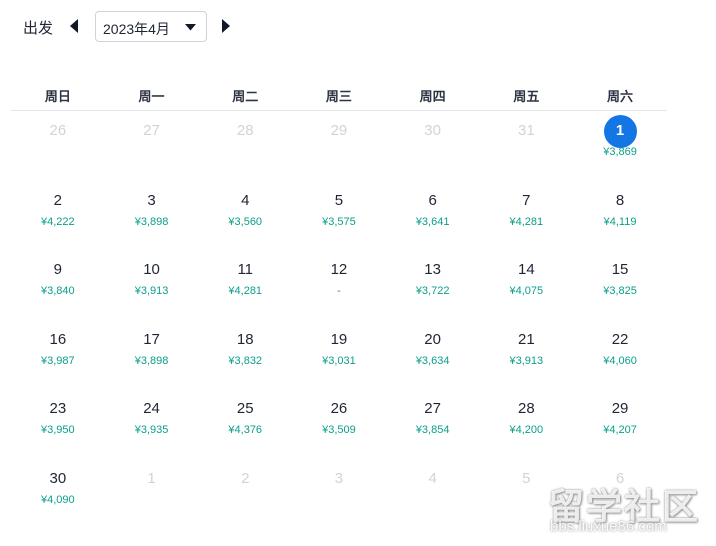 The image size is (716, 546). I want to click on prev-month-button, so click(76, 27).